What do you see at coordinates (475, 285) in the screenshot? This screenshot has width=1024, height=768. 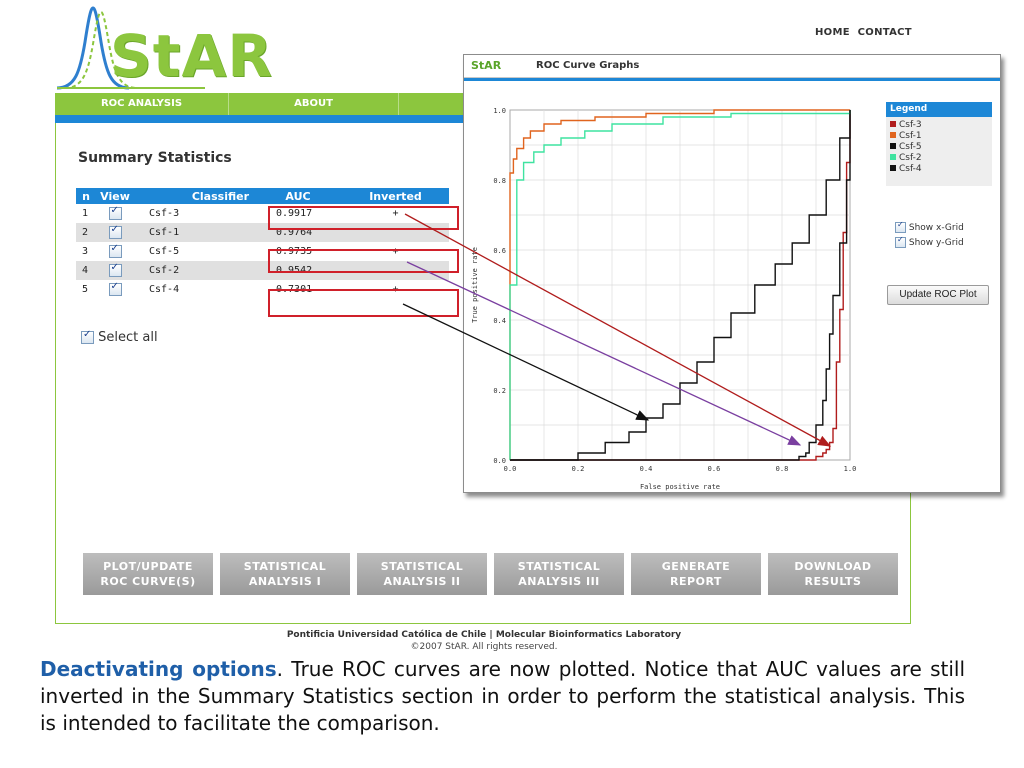 I see `y-axis-label: True positive rate` at bounding box center [475, 285].